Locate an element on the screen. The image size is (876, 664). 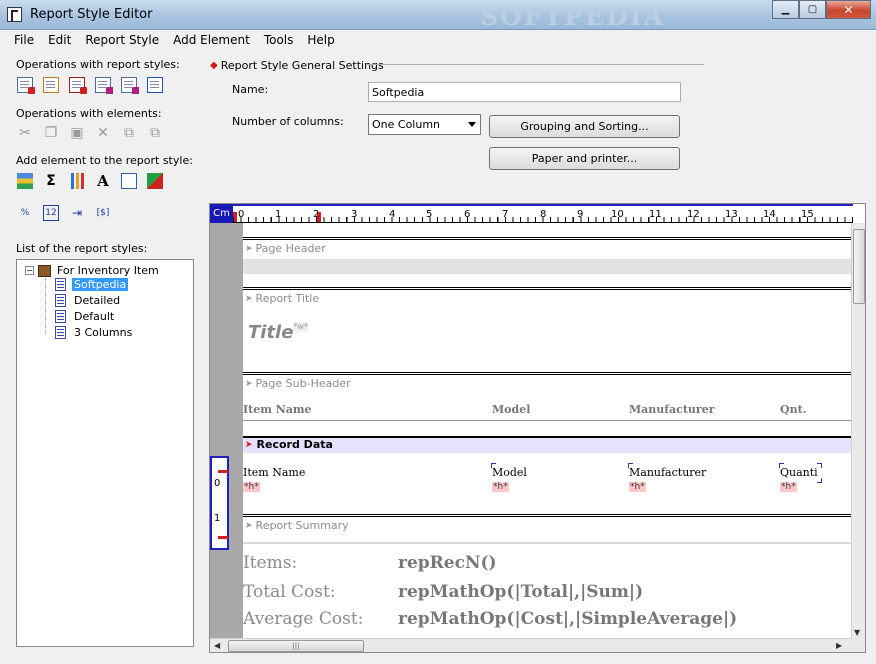
maximize-button: ▢ is located at coordinates (812, 9).